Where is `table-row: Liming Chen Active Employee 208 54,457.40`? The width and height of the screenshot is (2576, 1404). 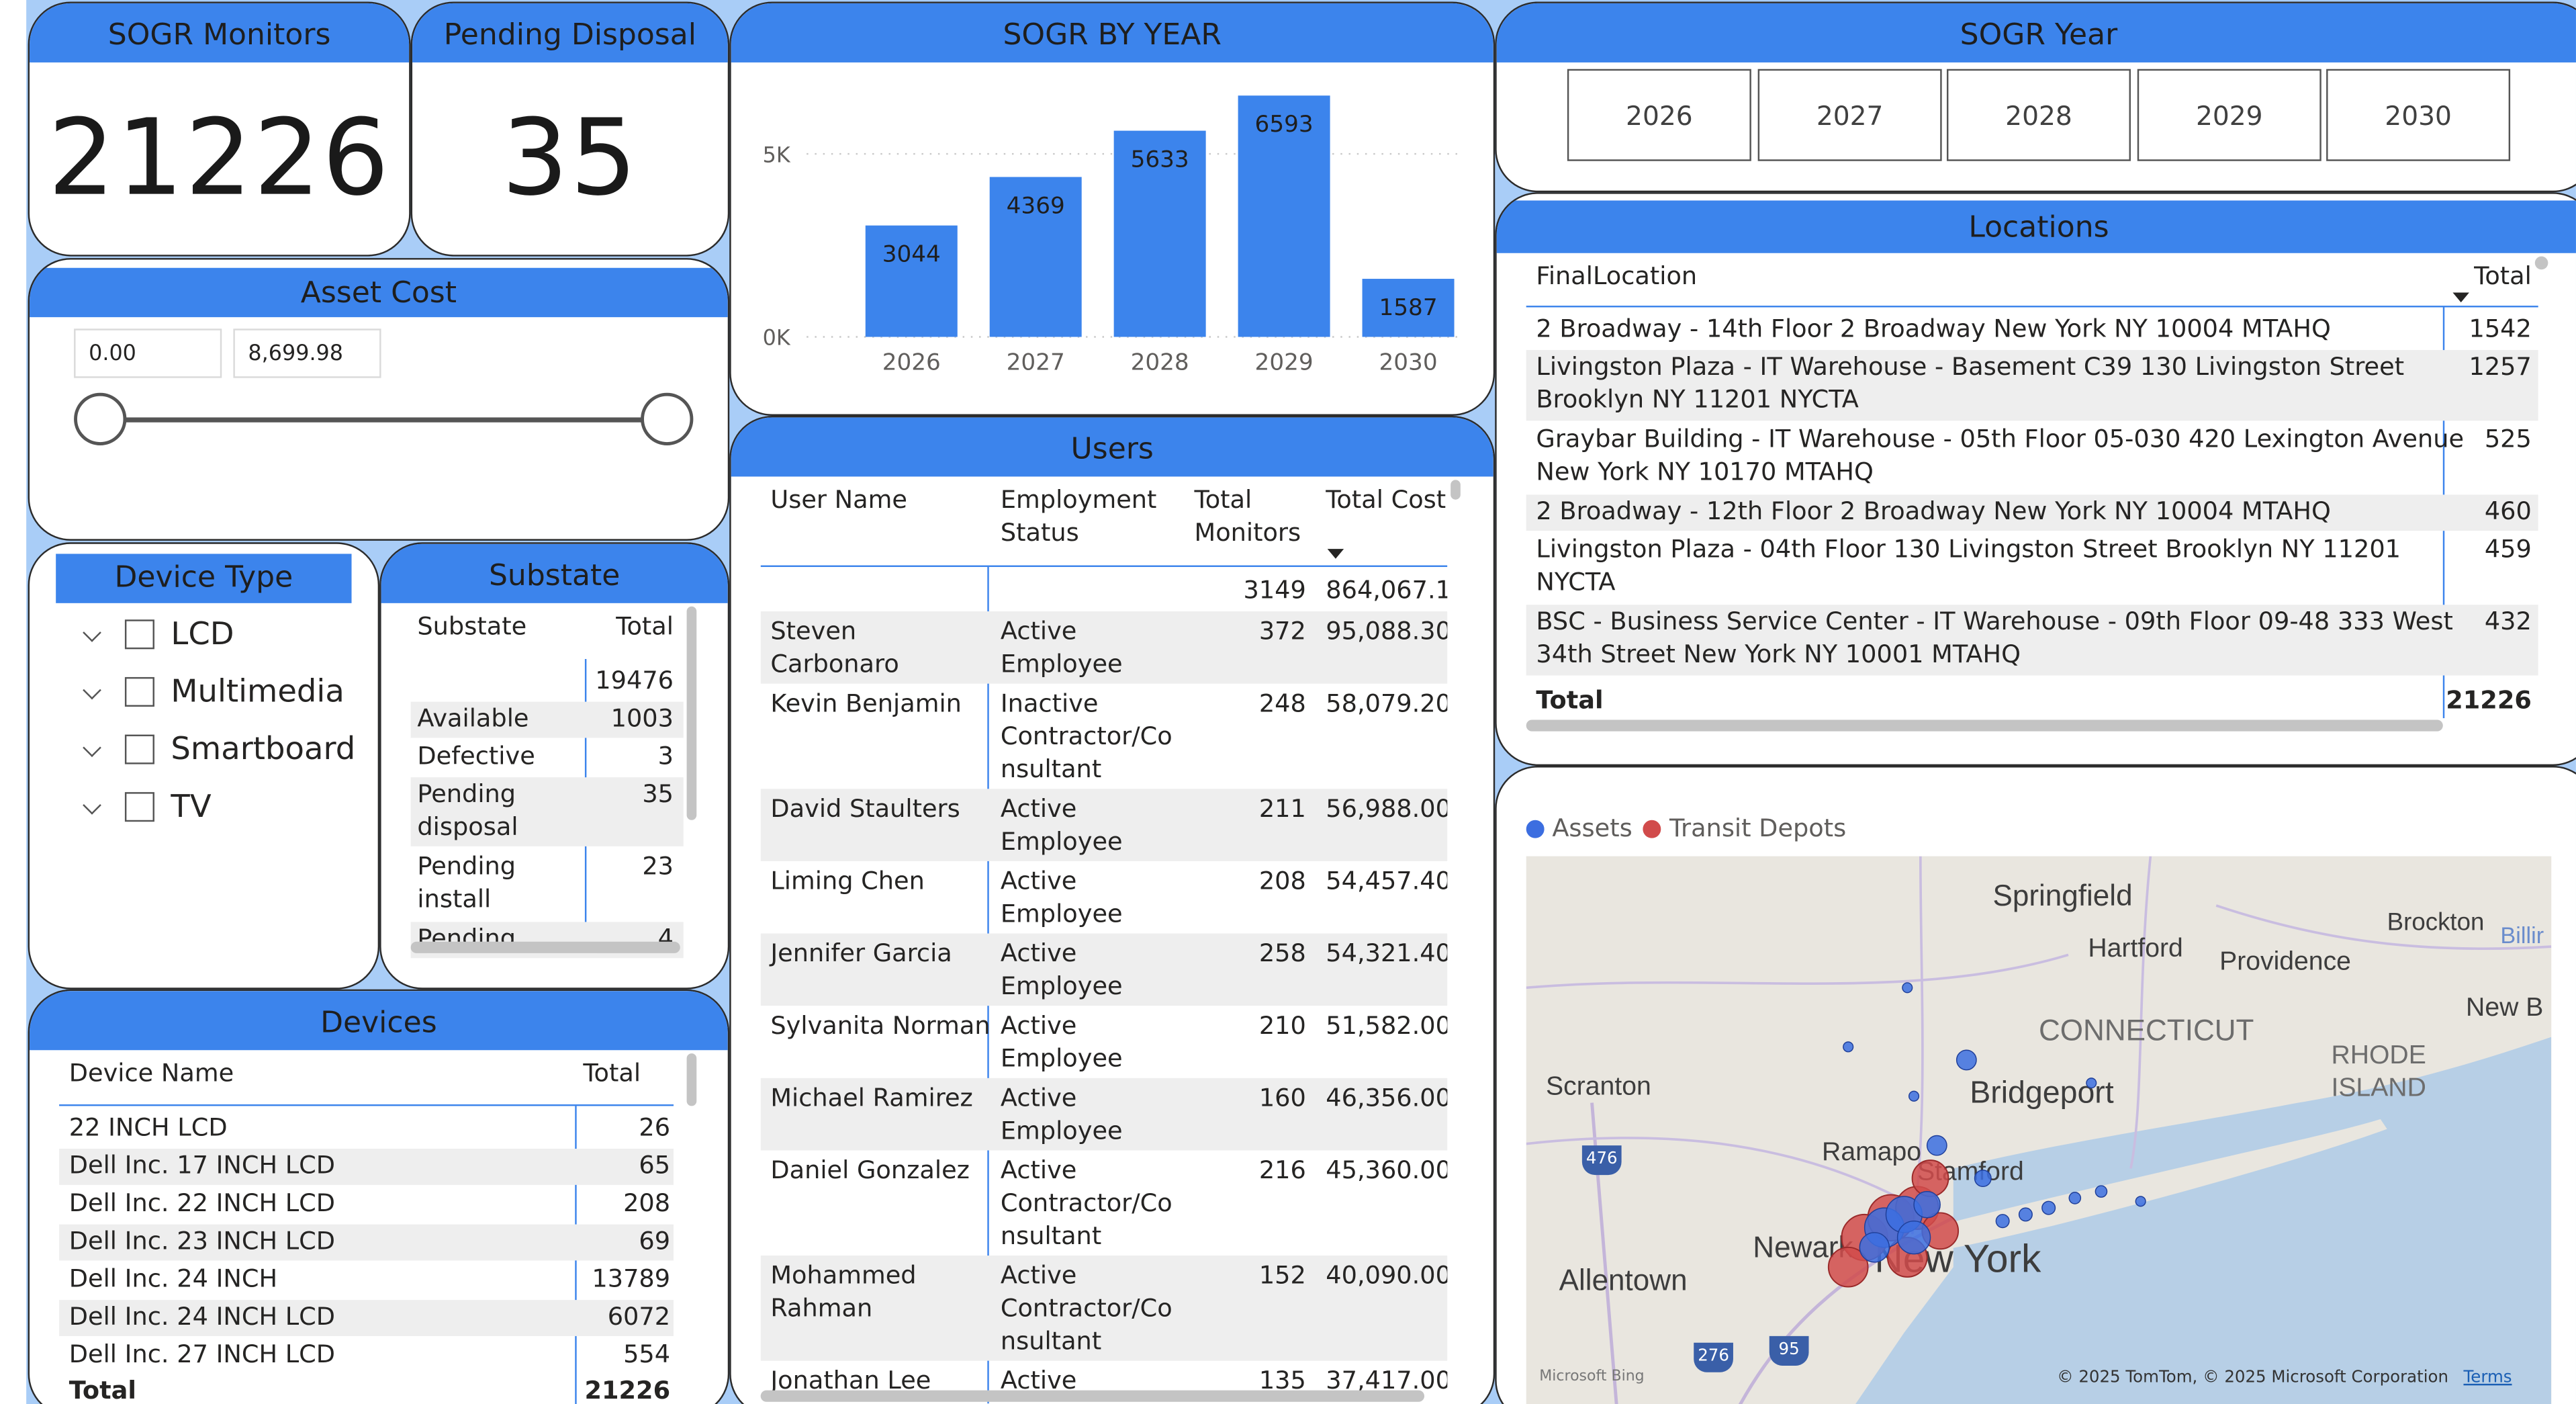
table-row: Liming Chen Active Employee 208 54,457.40 is located at coordinates (1104, 897).